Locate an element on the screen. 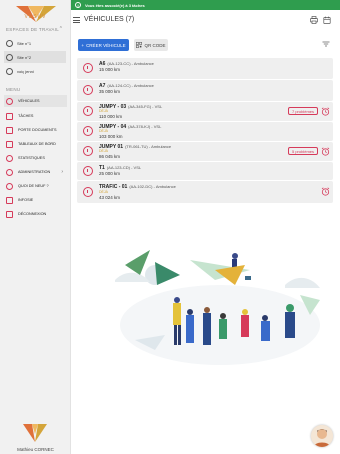  qr-code-icon is located at coordinates (139, 45).